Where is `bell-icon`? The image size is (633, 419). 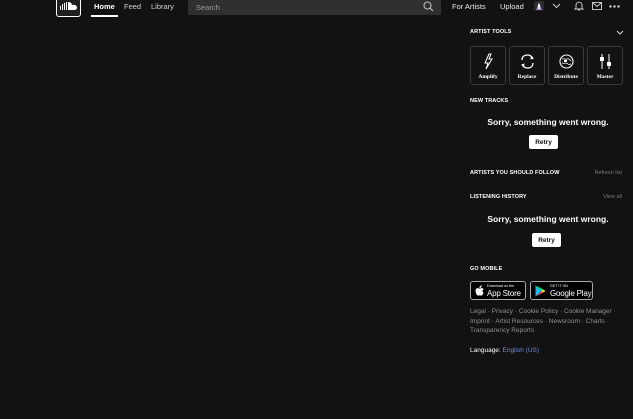 bell-icon is located at coordinates (579, 6).